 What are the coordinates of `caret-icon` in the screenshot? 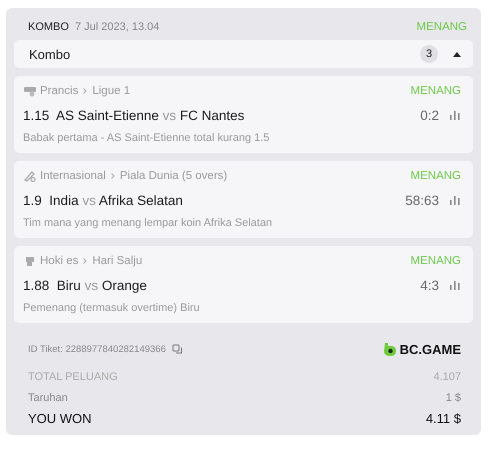 It's located at (457, 54).